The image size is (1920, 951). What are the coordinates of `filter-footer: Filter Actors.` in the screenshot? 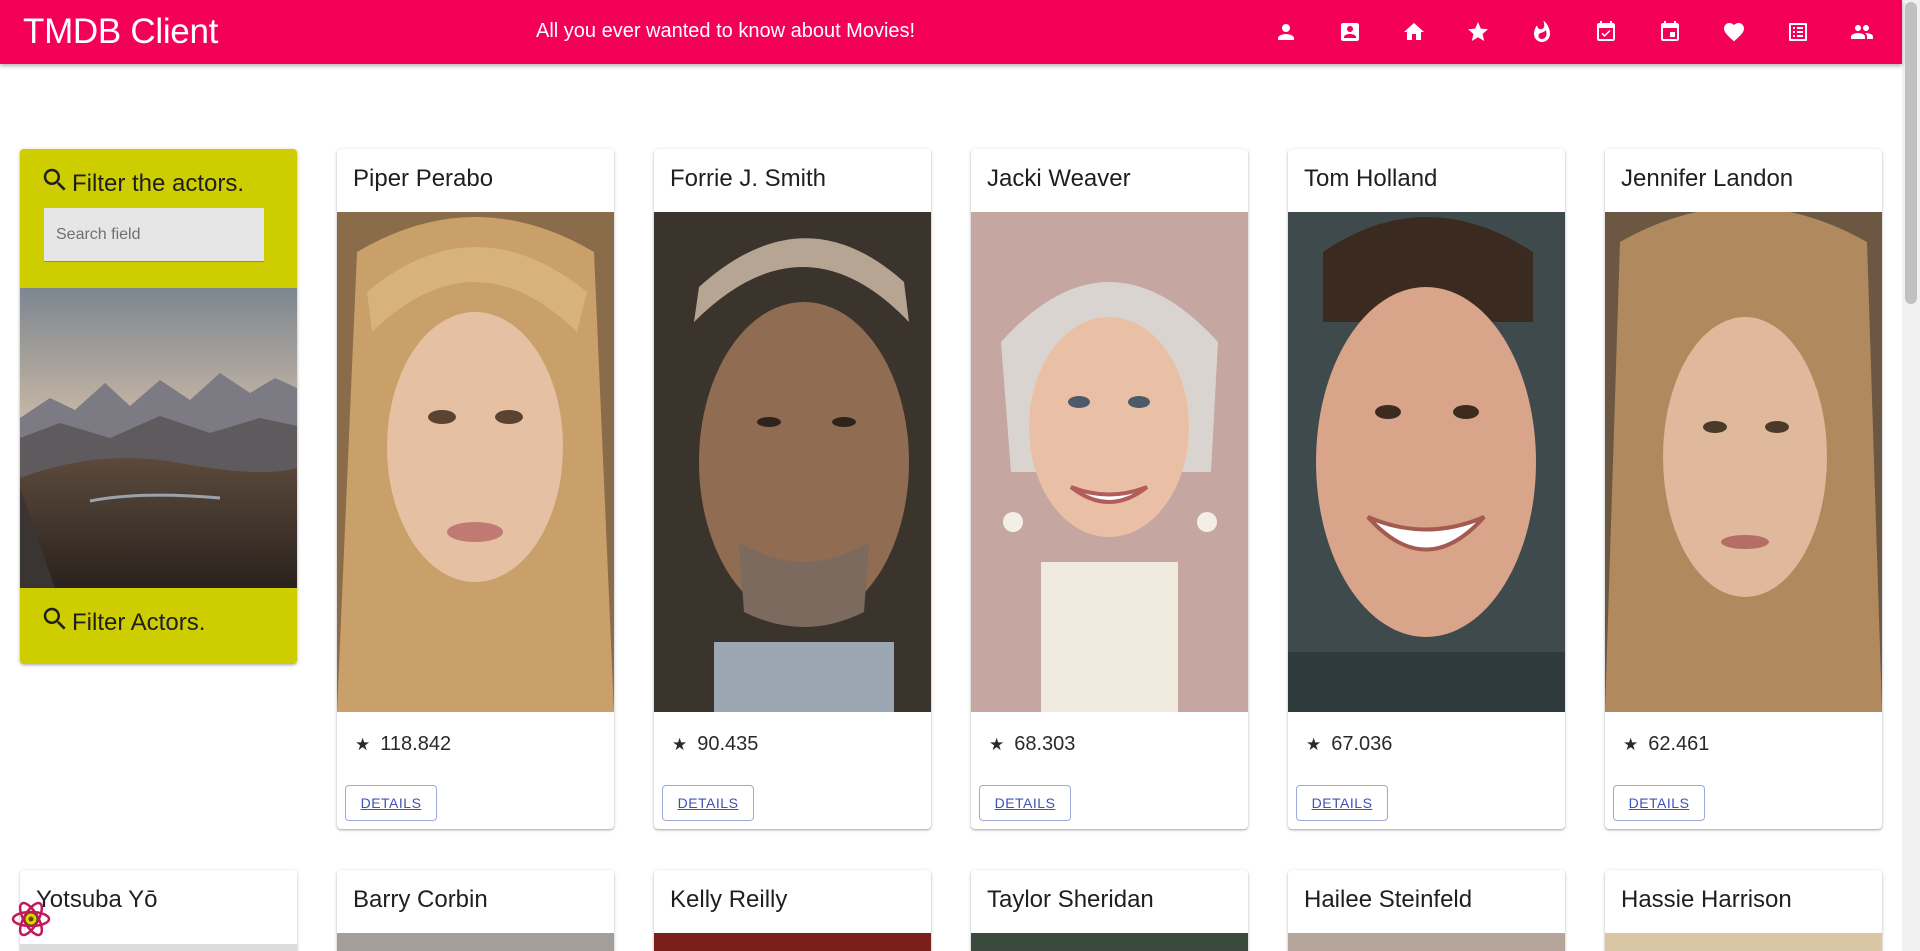 It's located at (122, 622).